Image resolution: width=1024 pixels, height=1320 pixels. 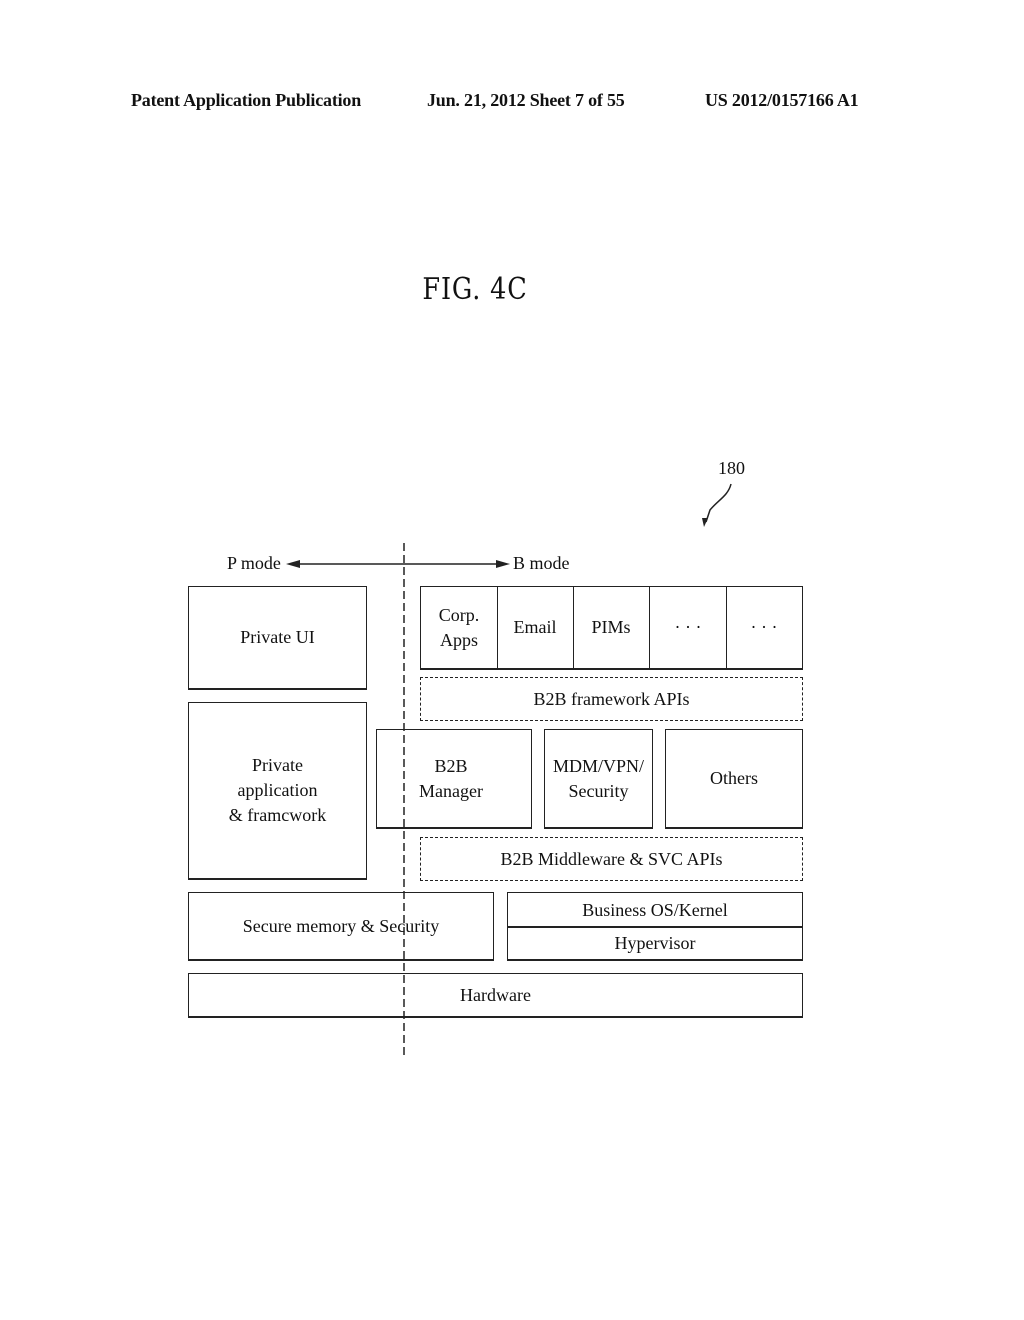 I want to click on mdm-vpn-security-label: MDM/VPN/ Security, so click(x=598, y=778).